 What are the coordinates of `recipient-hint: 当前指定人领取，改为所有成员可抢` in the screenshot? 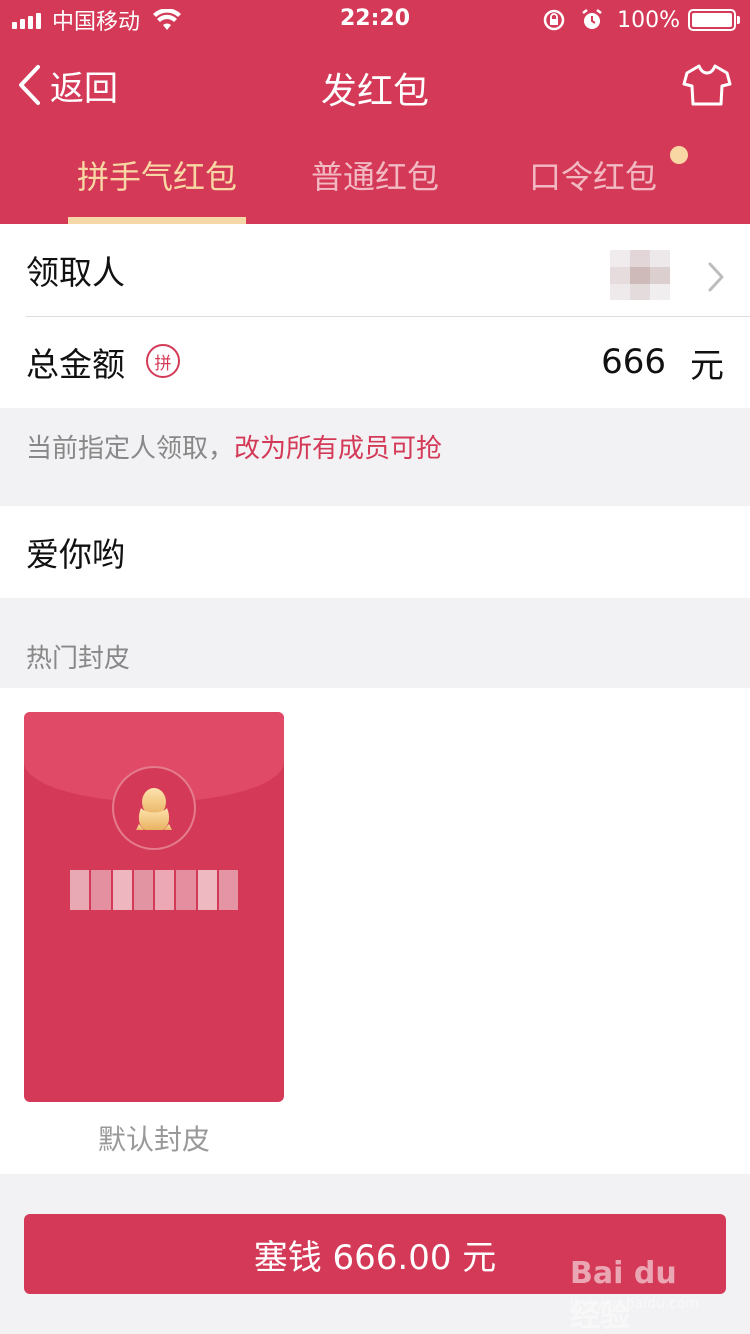 It's located at (234, 446).